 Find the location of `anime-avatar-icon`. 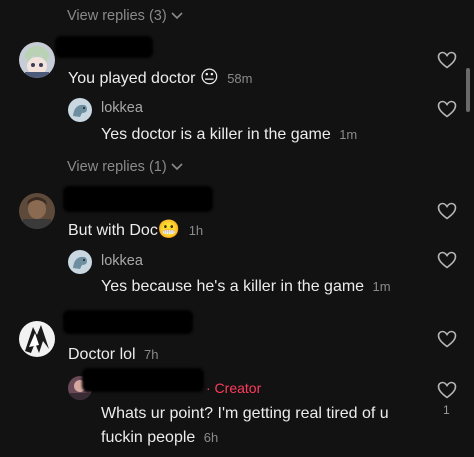

anime-avatar-icon is located at coordinates (37, 60).